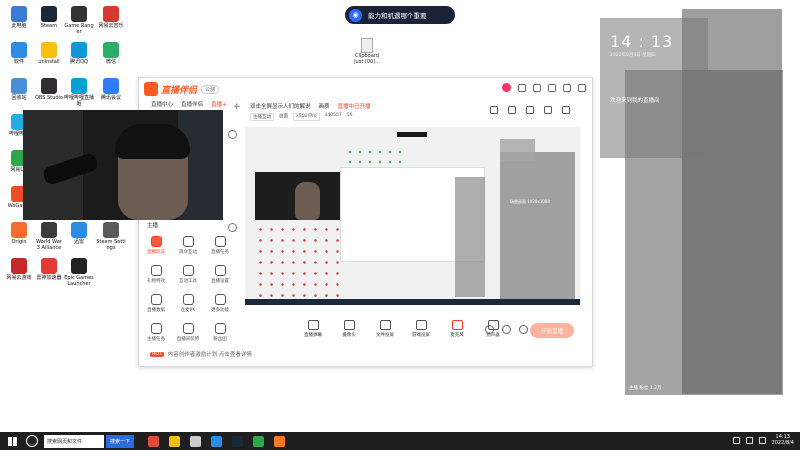 The width and height of the screenshot is (800, 450). I want to click on layout-icon, so click(494, 110).